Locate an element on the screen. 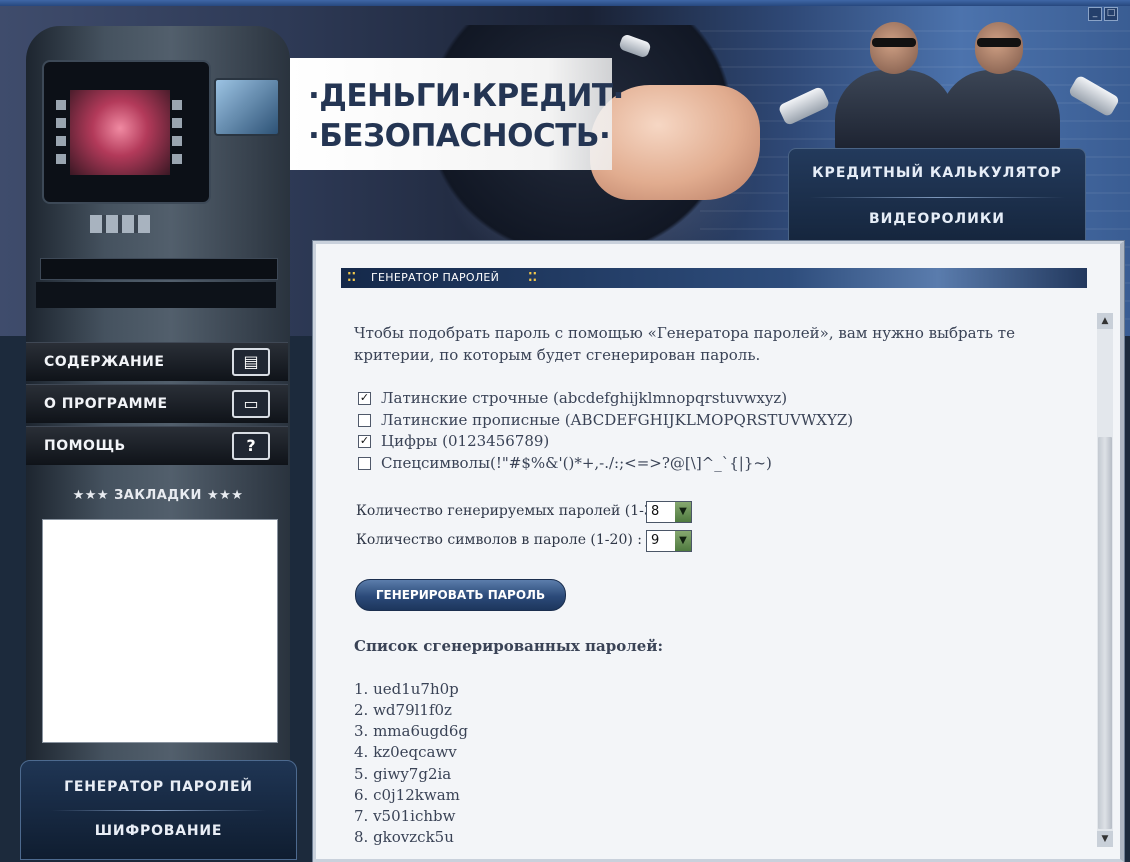 The width and height of the screenshot is (1130, 862). card-icon: ▭ is located at coordinates (251, 404).